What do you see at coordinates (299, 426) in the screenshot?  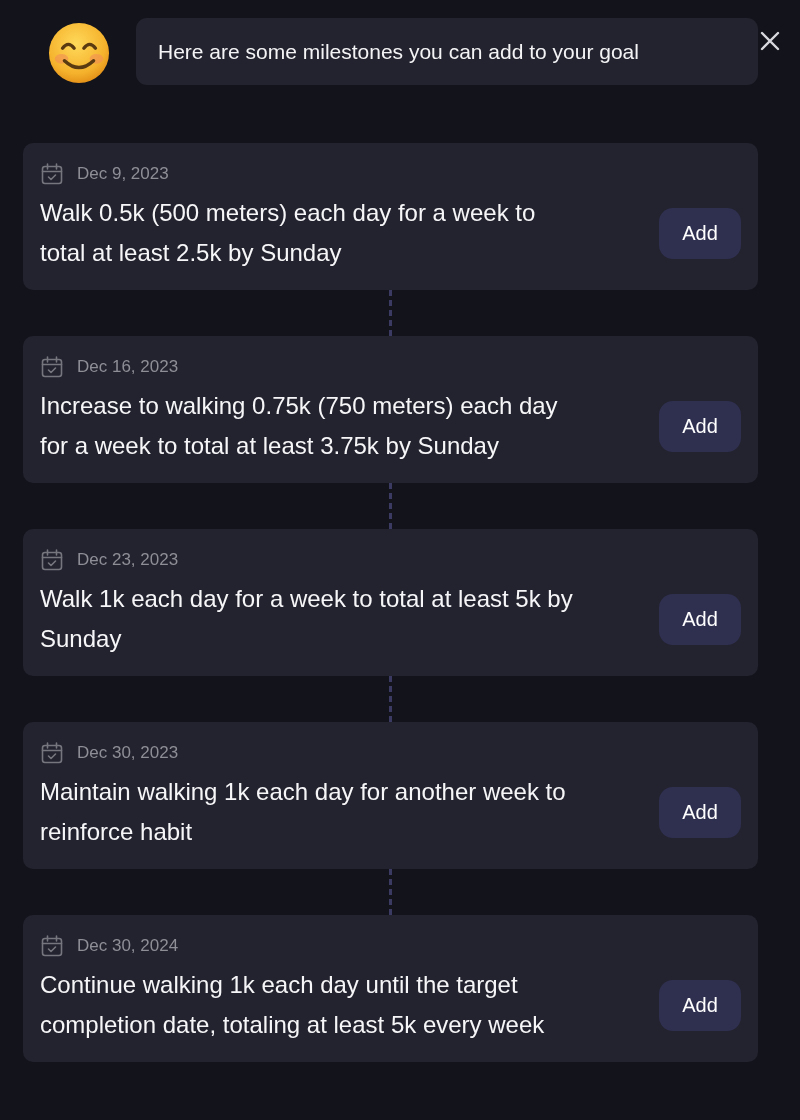 I see `milestone-text: Increase to walking 0.75k (750 meters) each day for a week to total at least 3.75k by Sunday` at bounding box center [299, 426].